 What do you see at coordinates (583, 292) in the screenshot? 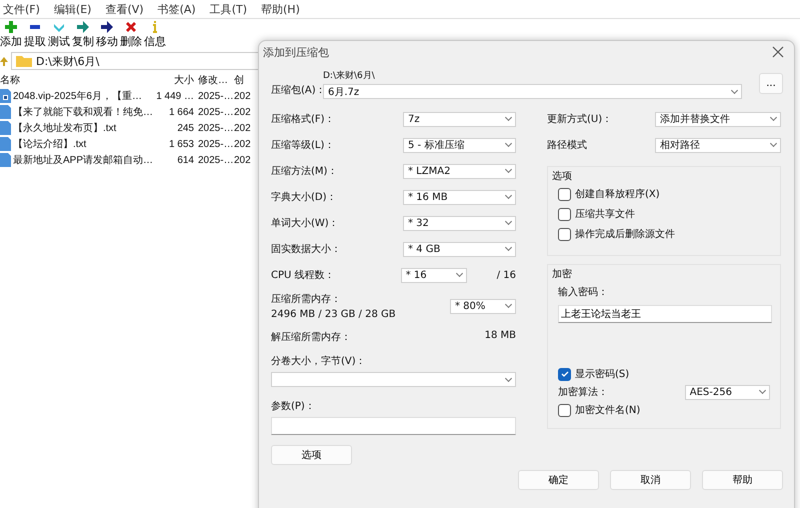
I see `field-label: 输入密码：` at bounding box center [583, 292].